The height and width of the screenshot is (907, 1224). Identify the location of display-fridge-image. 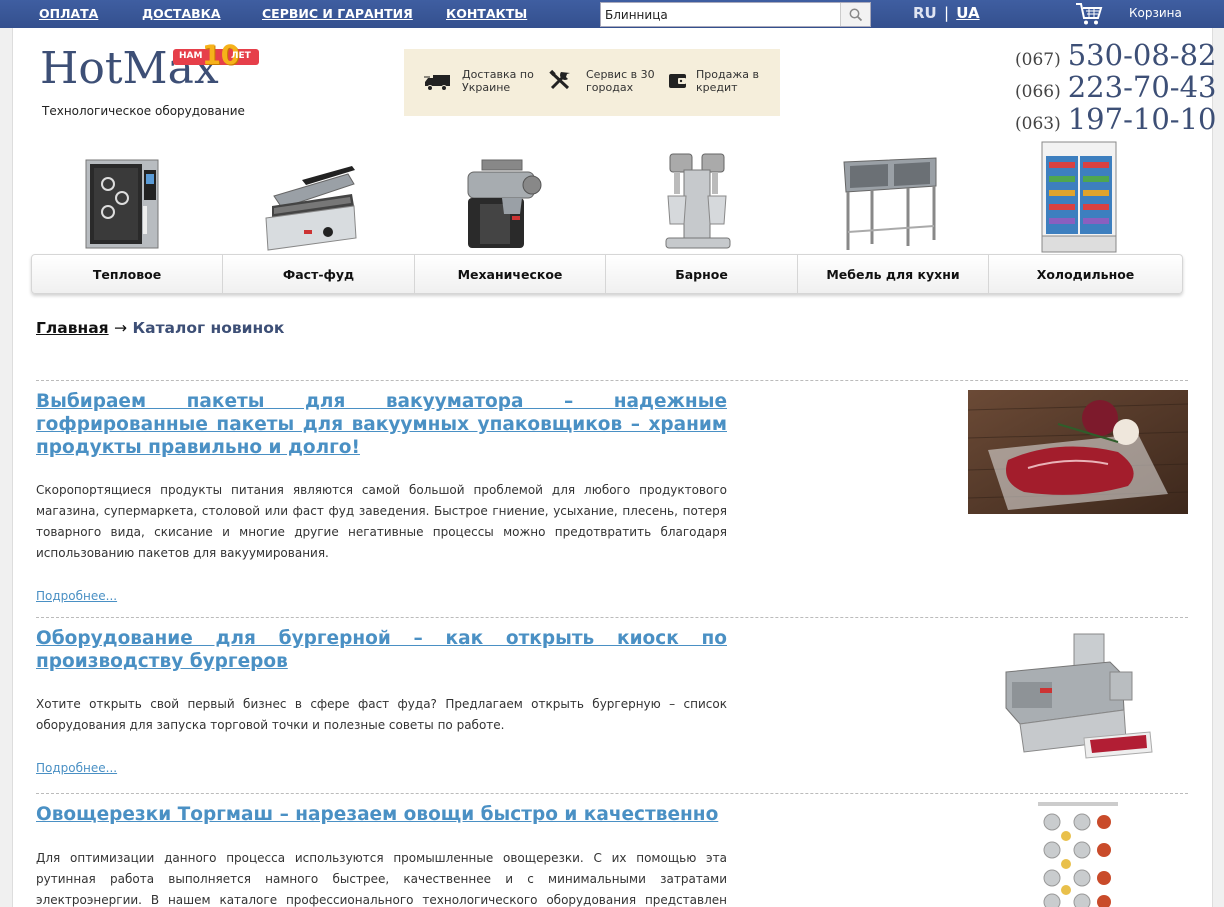
(1080, 197).